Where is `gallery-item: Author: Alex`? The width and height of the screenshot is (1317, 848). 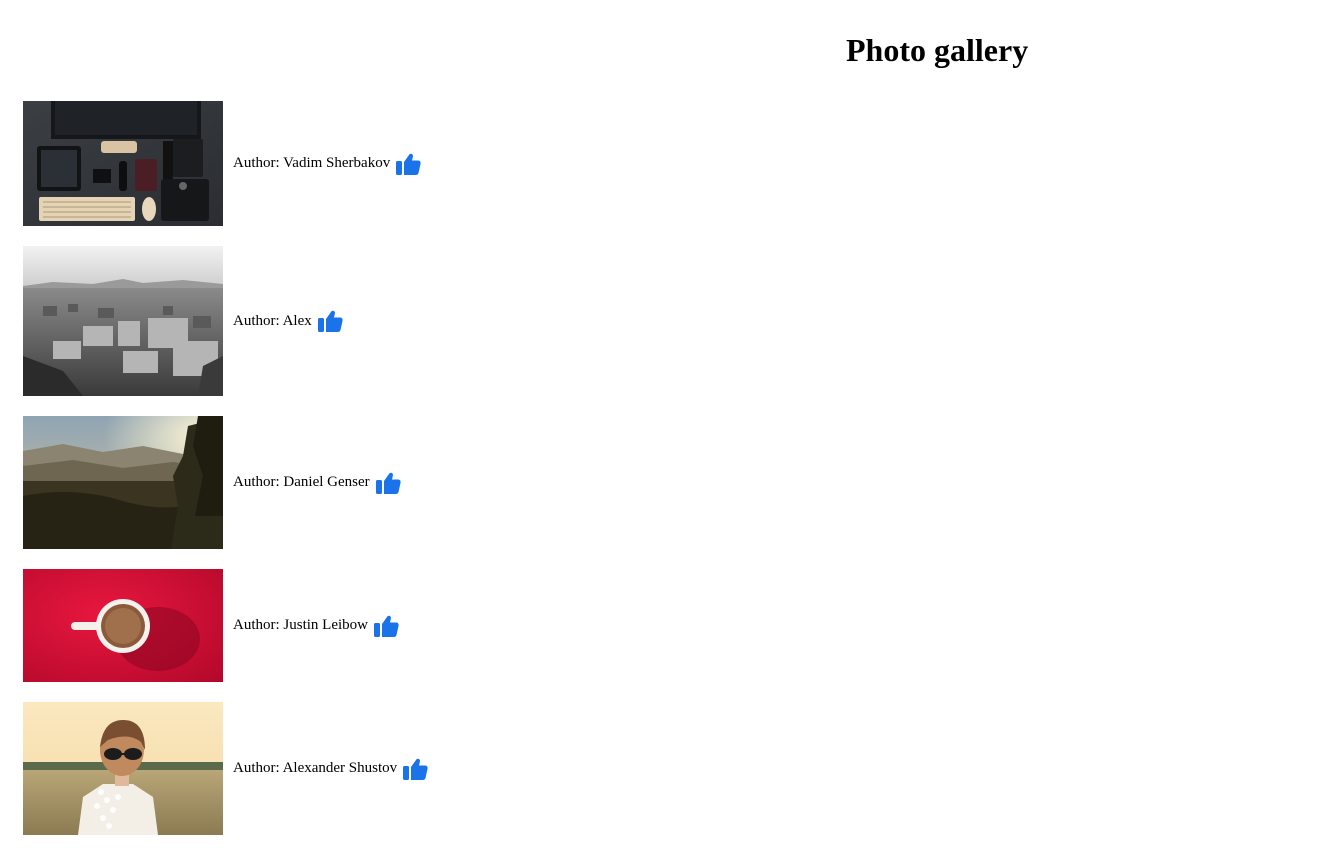 gallery-item: Author: Alex is located at coordinates (183, 321).